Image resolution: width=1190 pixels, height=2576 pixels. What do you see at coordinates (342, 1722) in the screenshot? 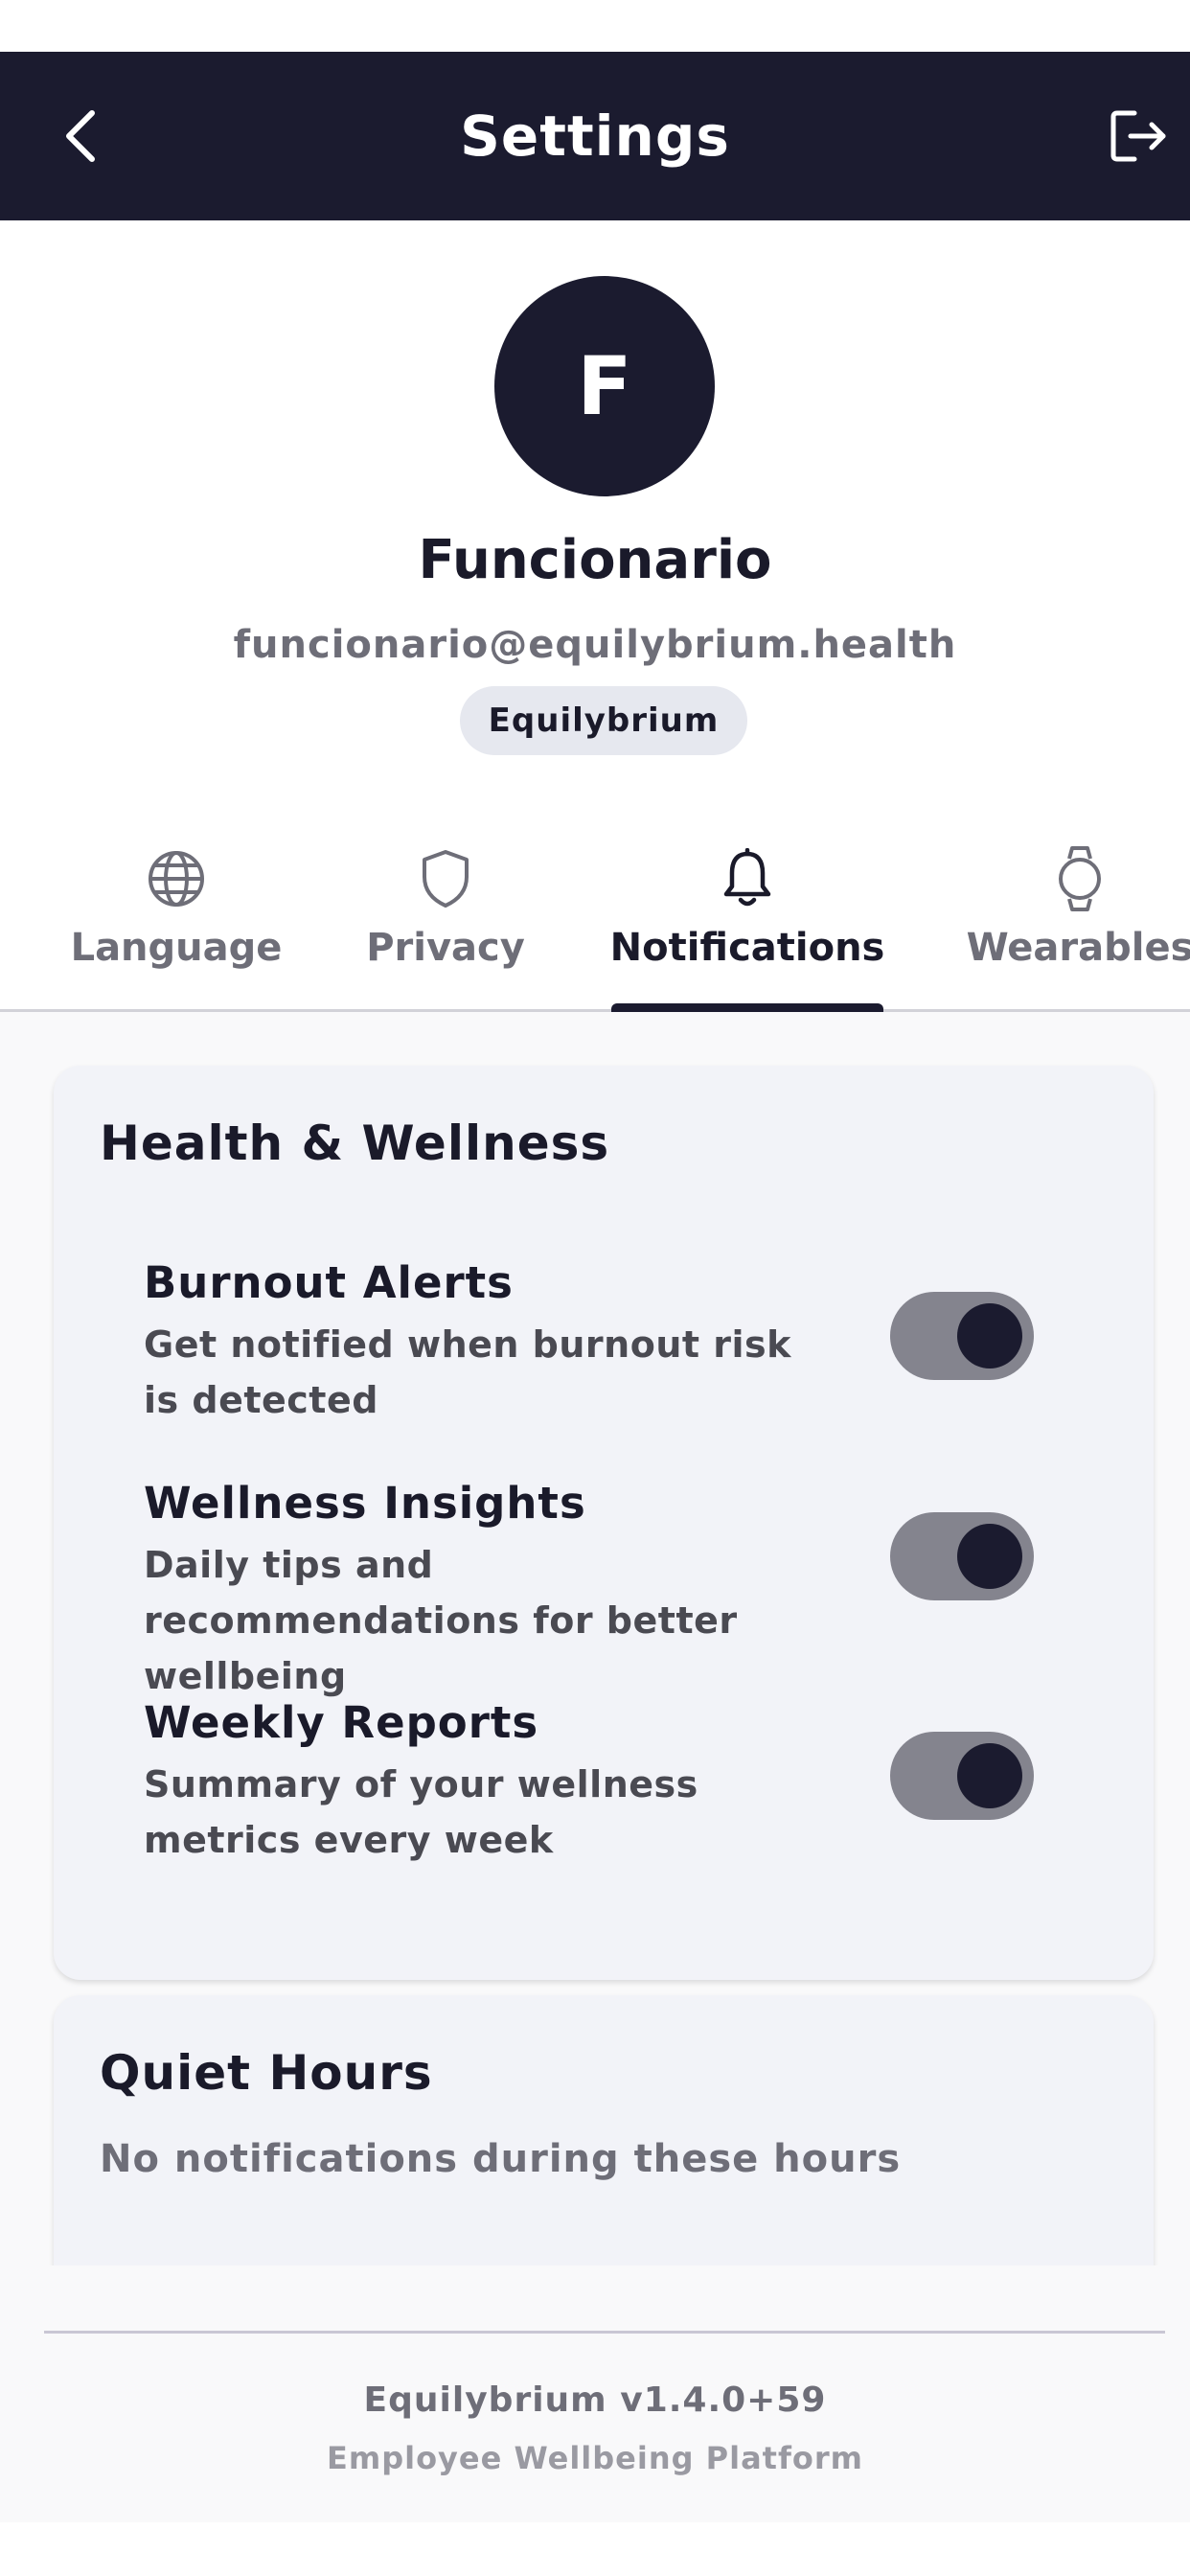
I see `setting-title: Weekly Reports` at bounding box center [342, 1722].